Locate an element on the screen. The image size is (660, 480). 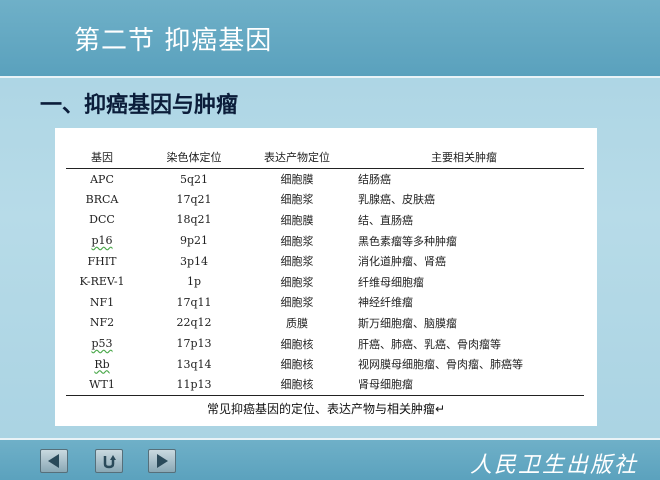
cell-gene: NF1 is located at coordinates (102, 302).